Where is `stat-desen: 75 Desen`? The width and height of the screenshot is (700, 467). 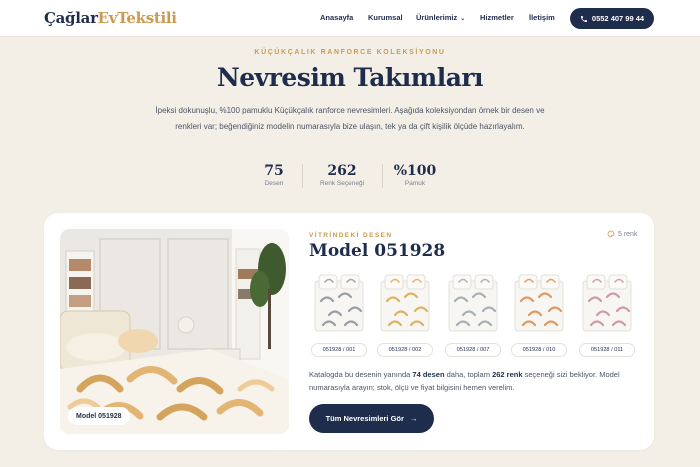
stat-desen: 75 Desen is located at coordinates (274, 175).